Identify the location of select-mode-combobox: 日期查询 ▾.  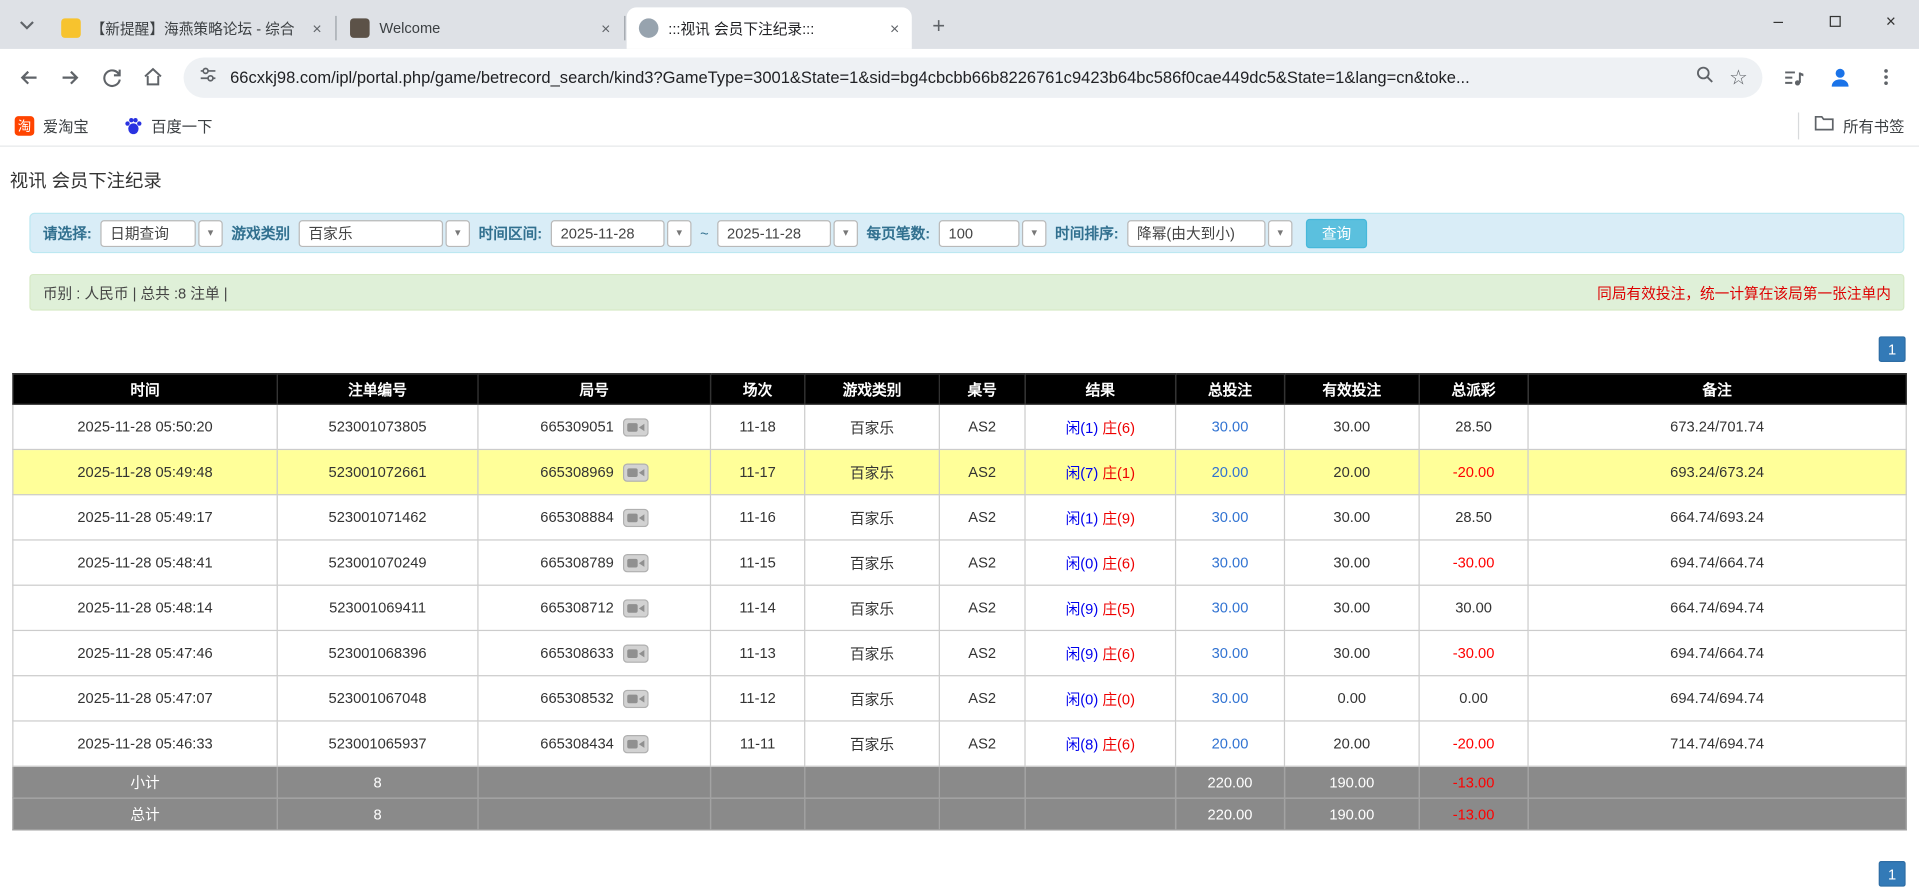
(161, 233).